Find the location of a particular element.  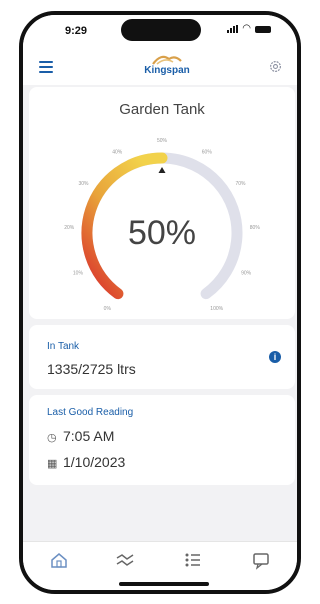

last-reading-label: Last Good Reading is located at coordinates (90, 412).